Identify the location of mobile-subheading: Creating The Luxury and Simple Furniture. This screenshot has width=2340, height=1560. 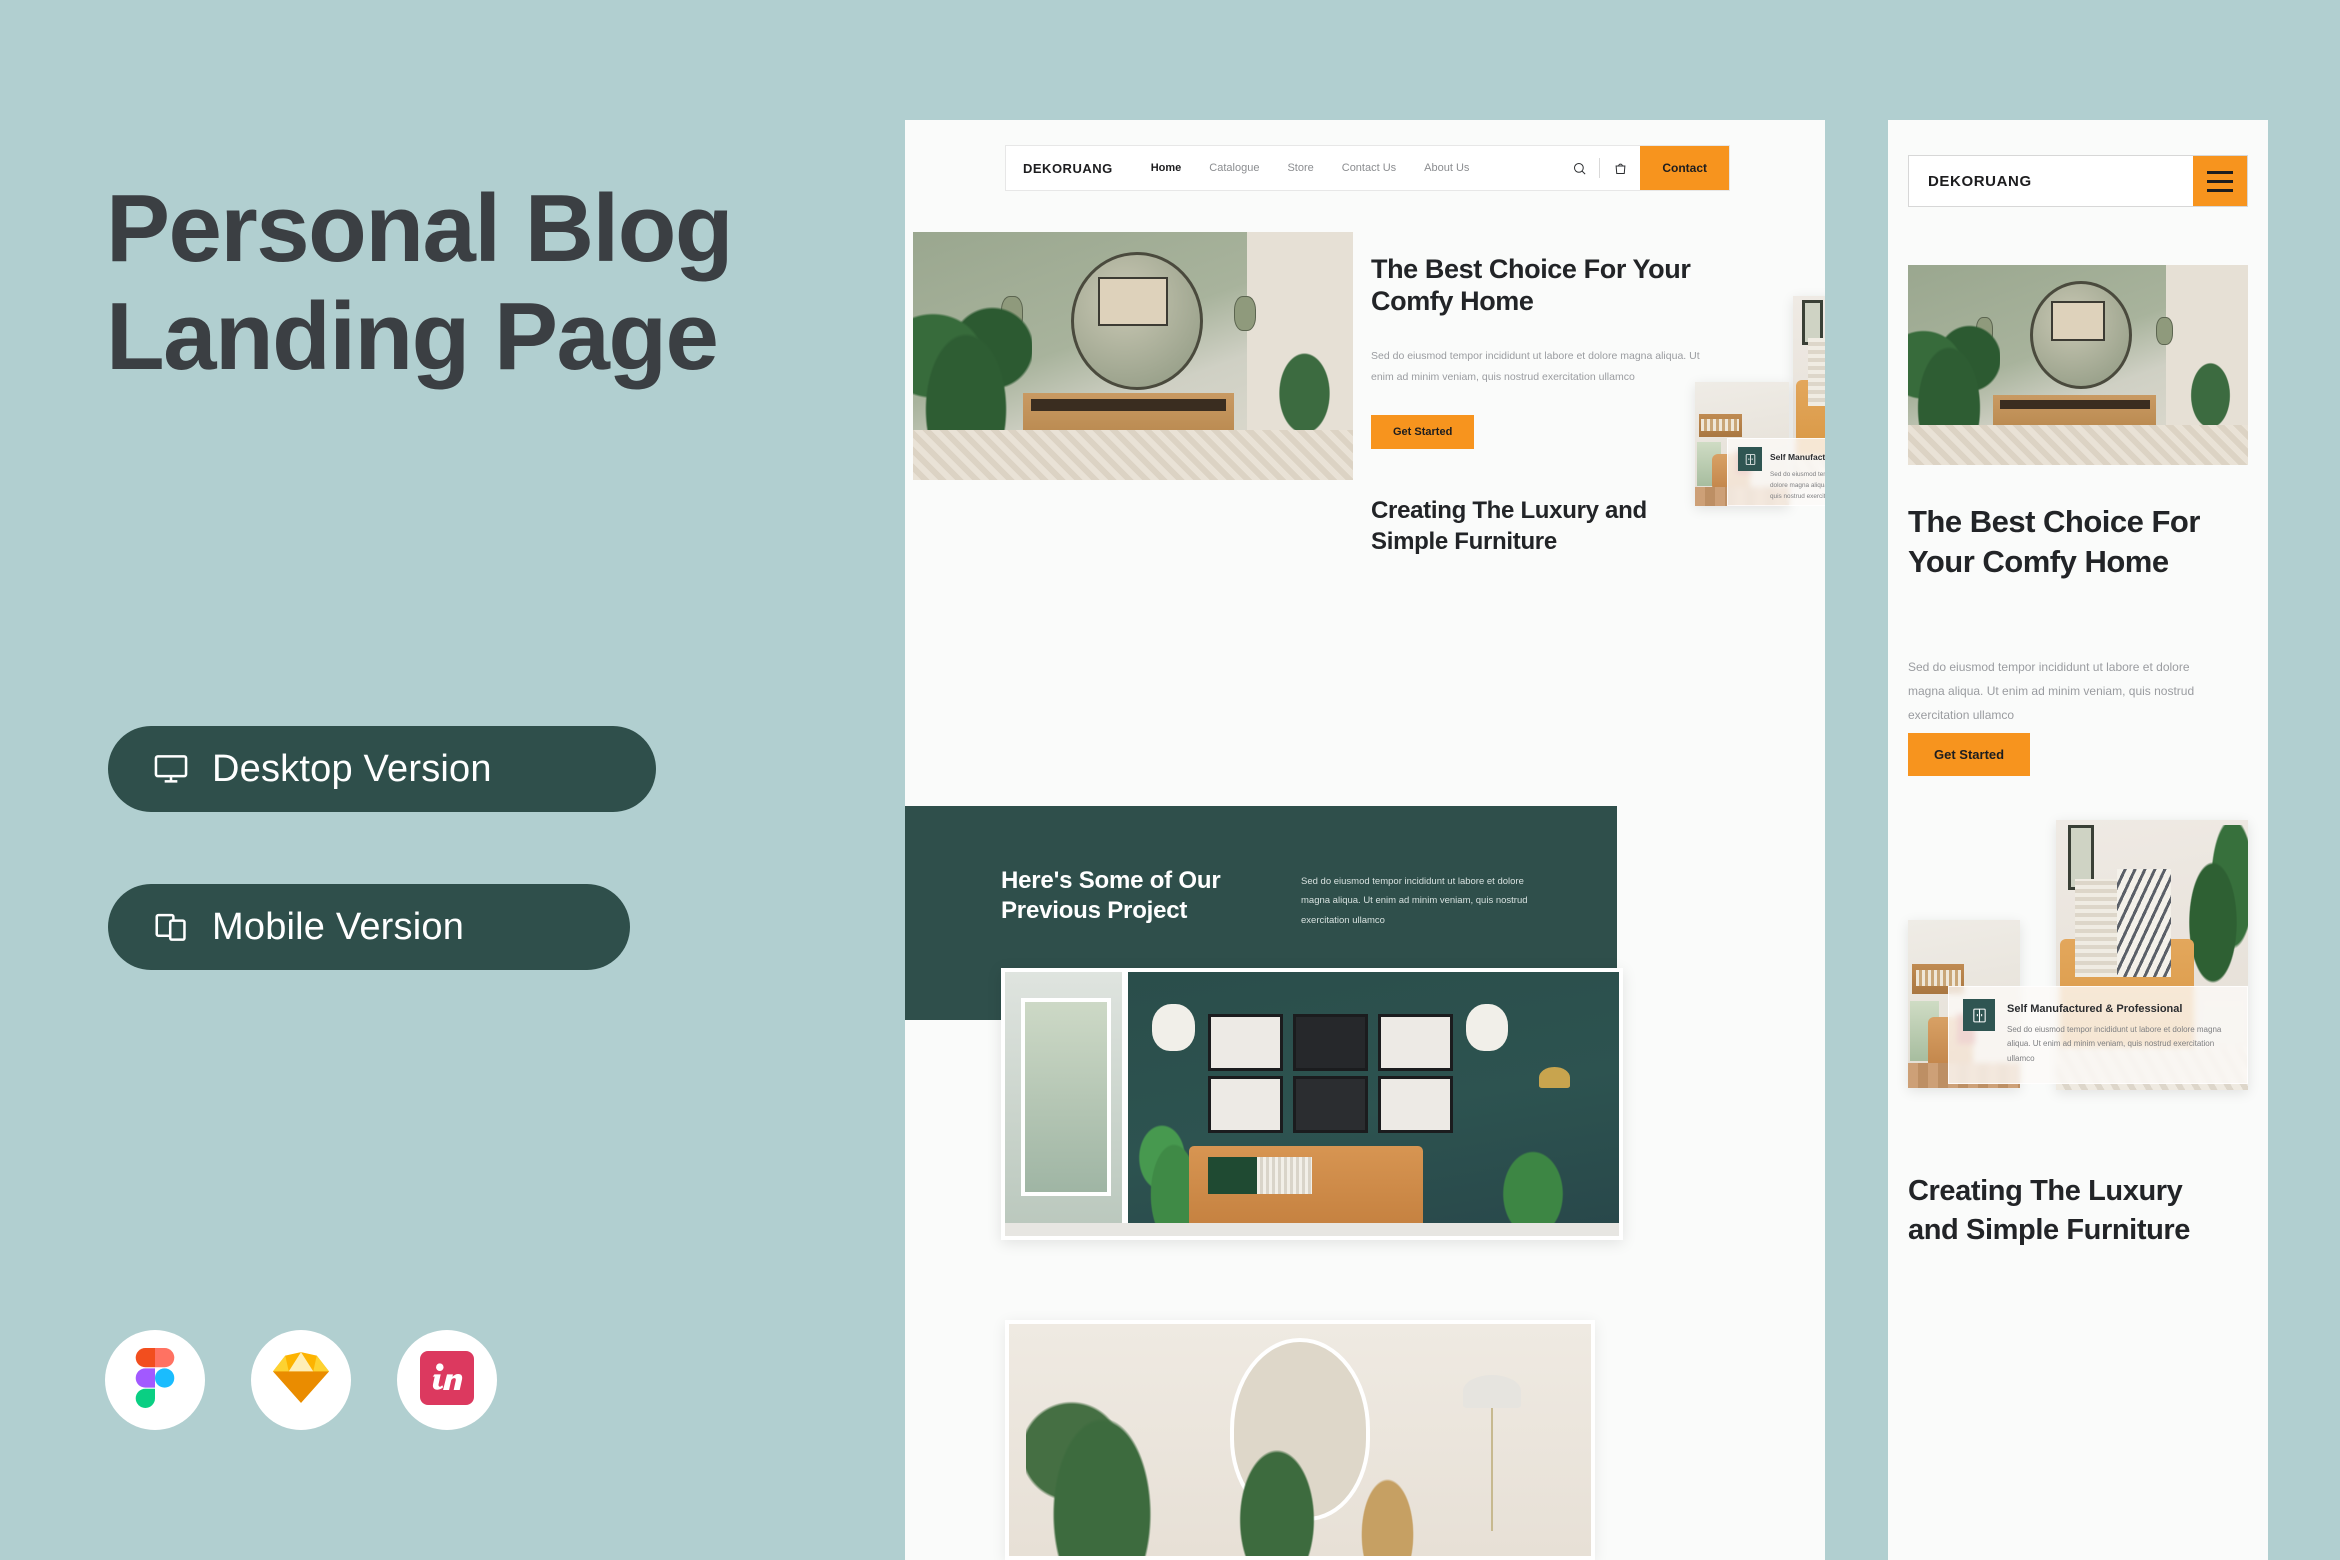
(2049, 1210).